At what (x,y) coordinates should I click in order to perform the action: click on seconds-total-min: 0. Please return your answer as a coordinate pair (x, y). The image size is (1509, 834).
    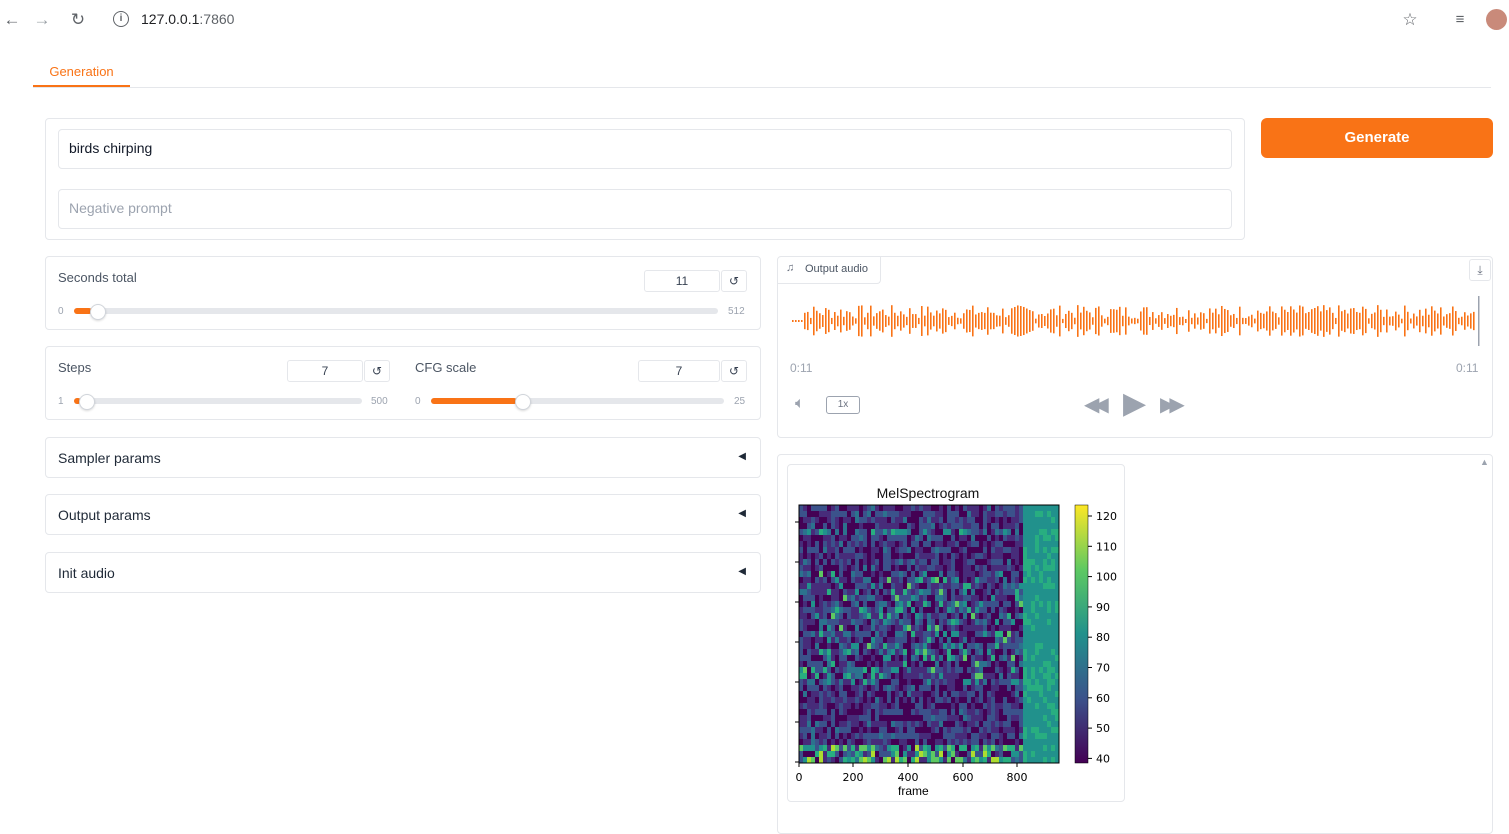
    Looking at the image, I should click on (61, 311).